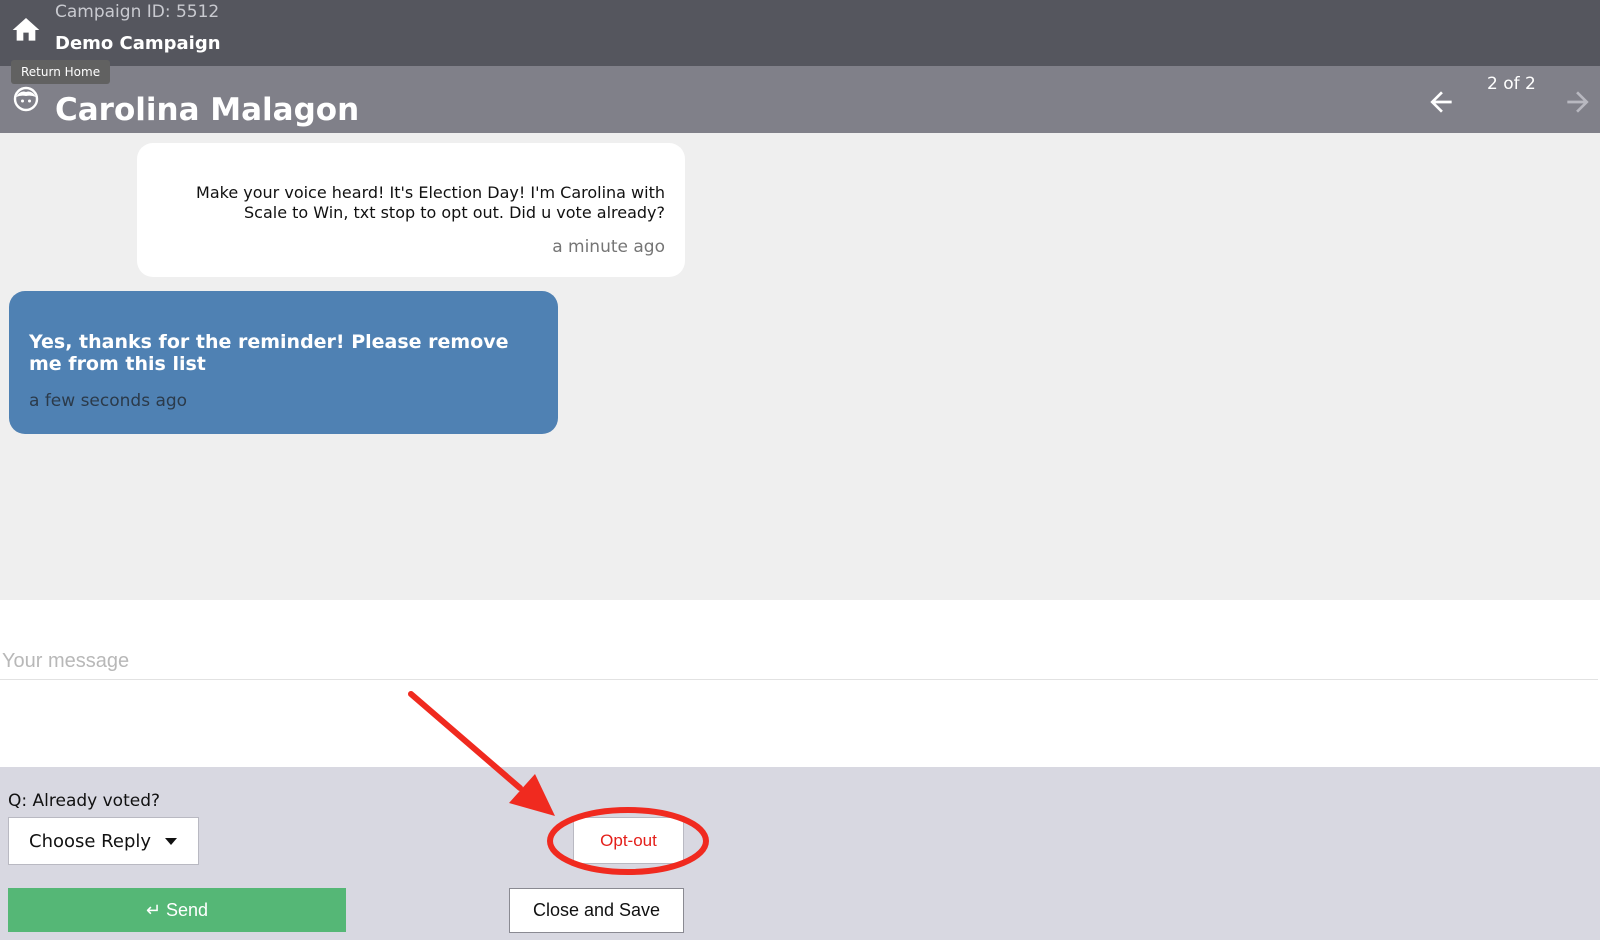  I want to click on home-icon, so click(26, 29).